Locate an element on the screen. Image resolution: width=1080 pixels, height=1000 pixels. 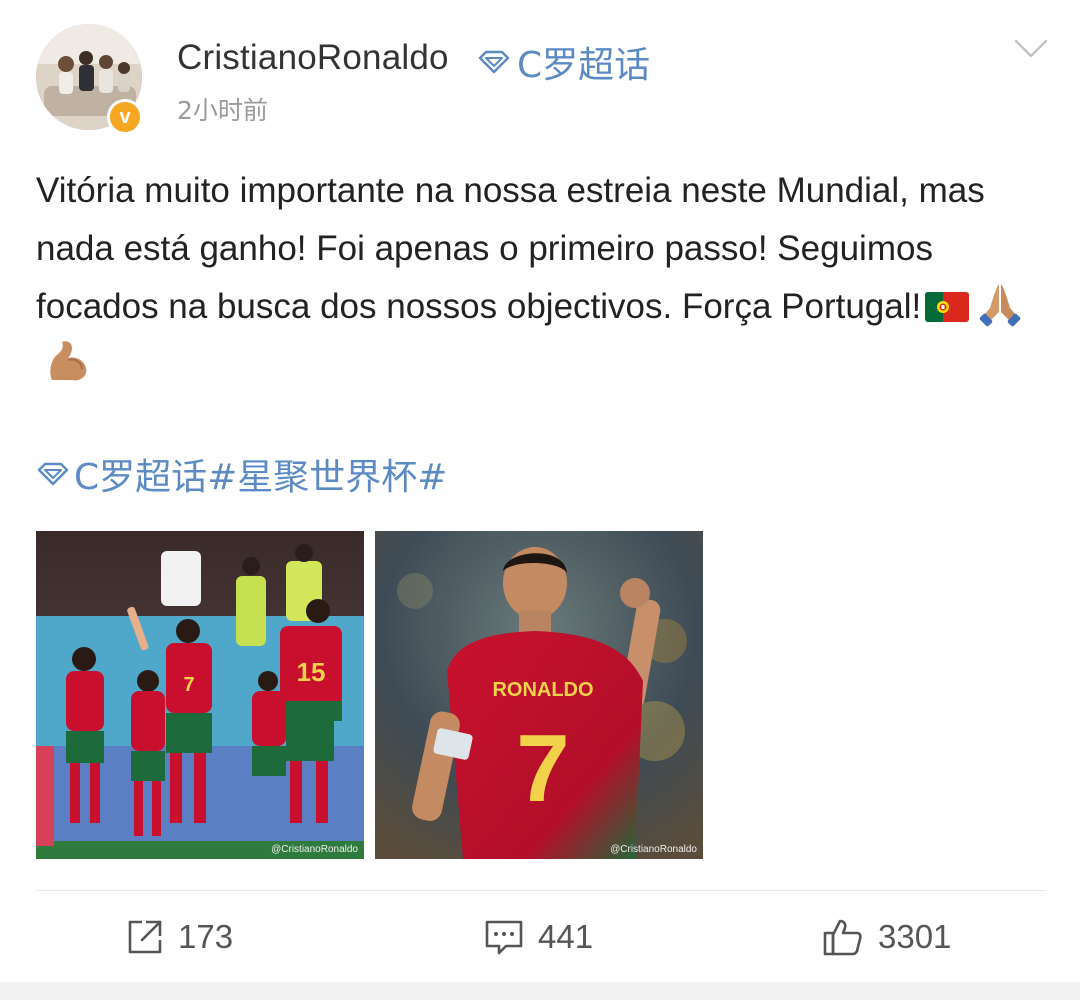
svg-text: 15 is located at coordinates (311, 672).